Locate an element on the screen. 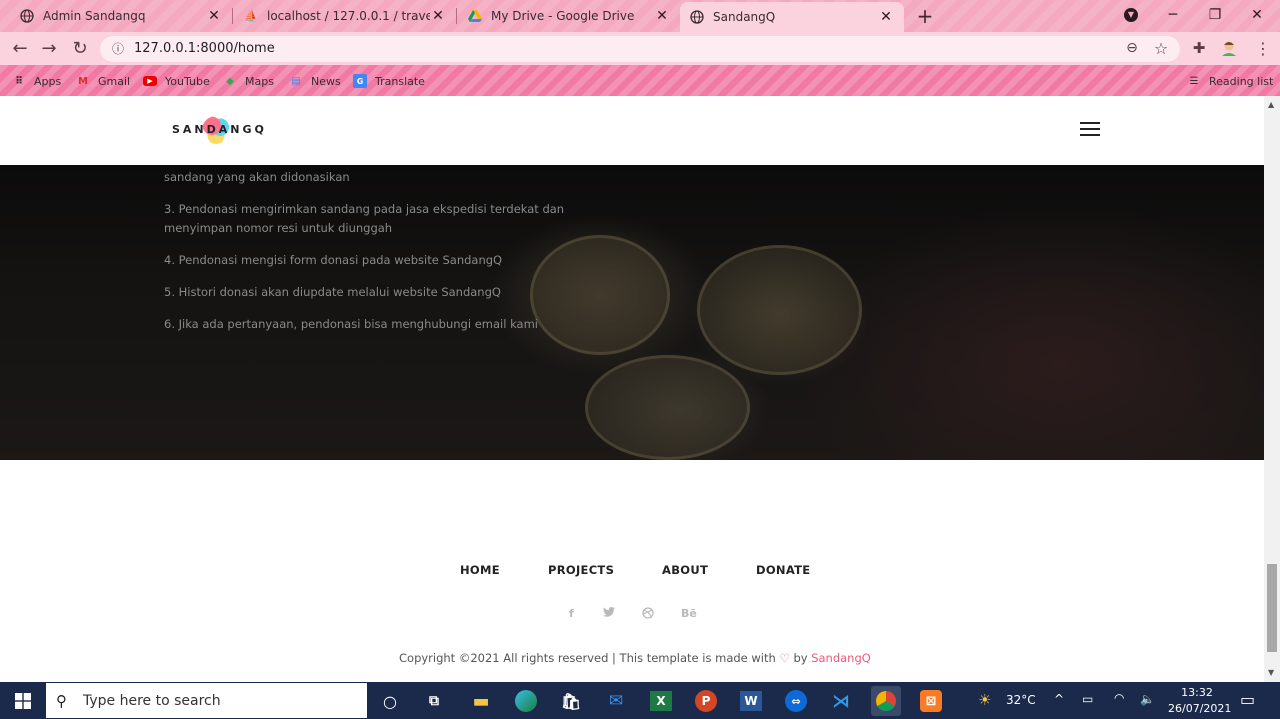 The image size is (1280, 719). bookmark-youtube: ▶ YouTube is located at coordinates (176, 81).